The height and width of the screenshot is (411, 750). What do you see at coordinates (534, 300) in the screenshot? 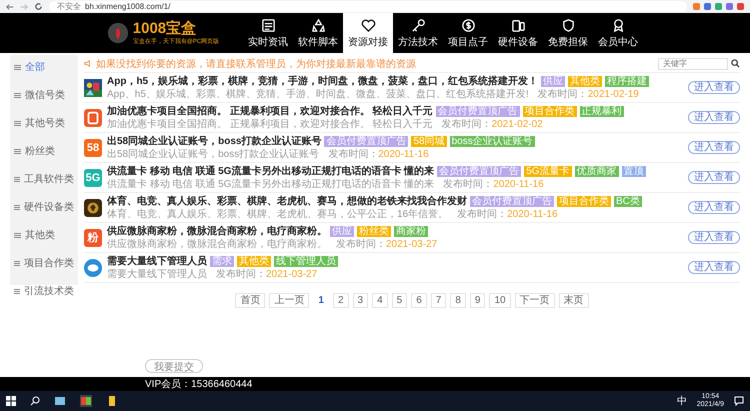
I see `page-link: 下一页` at bounding box center [534, 300].